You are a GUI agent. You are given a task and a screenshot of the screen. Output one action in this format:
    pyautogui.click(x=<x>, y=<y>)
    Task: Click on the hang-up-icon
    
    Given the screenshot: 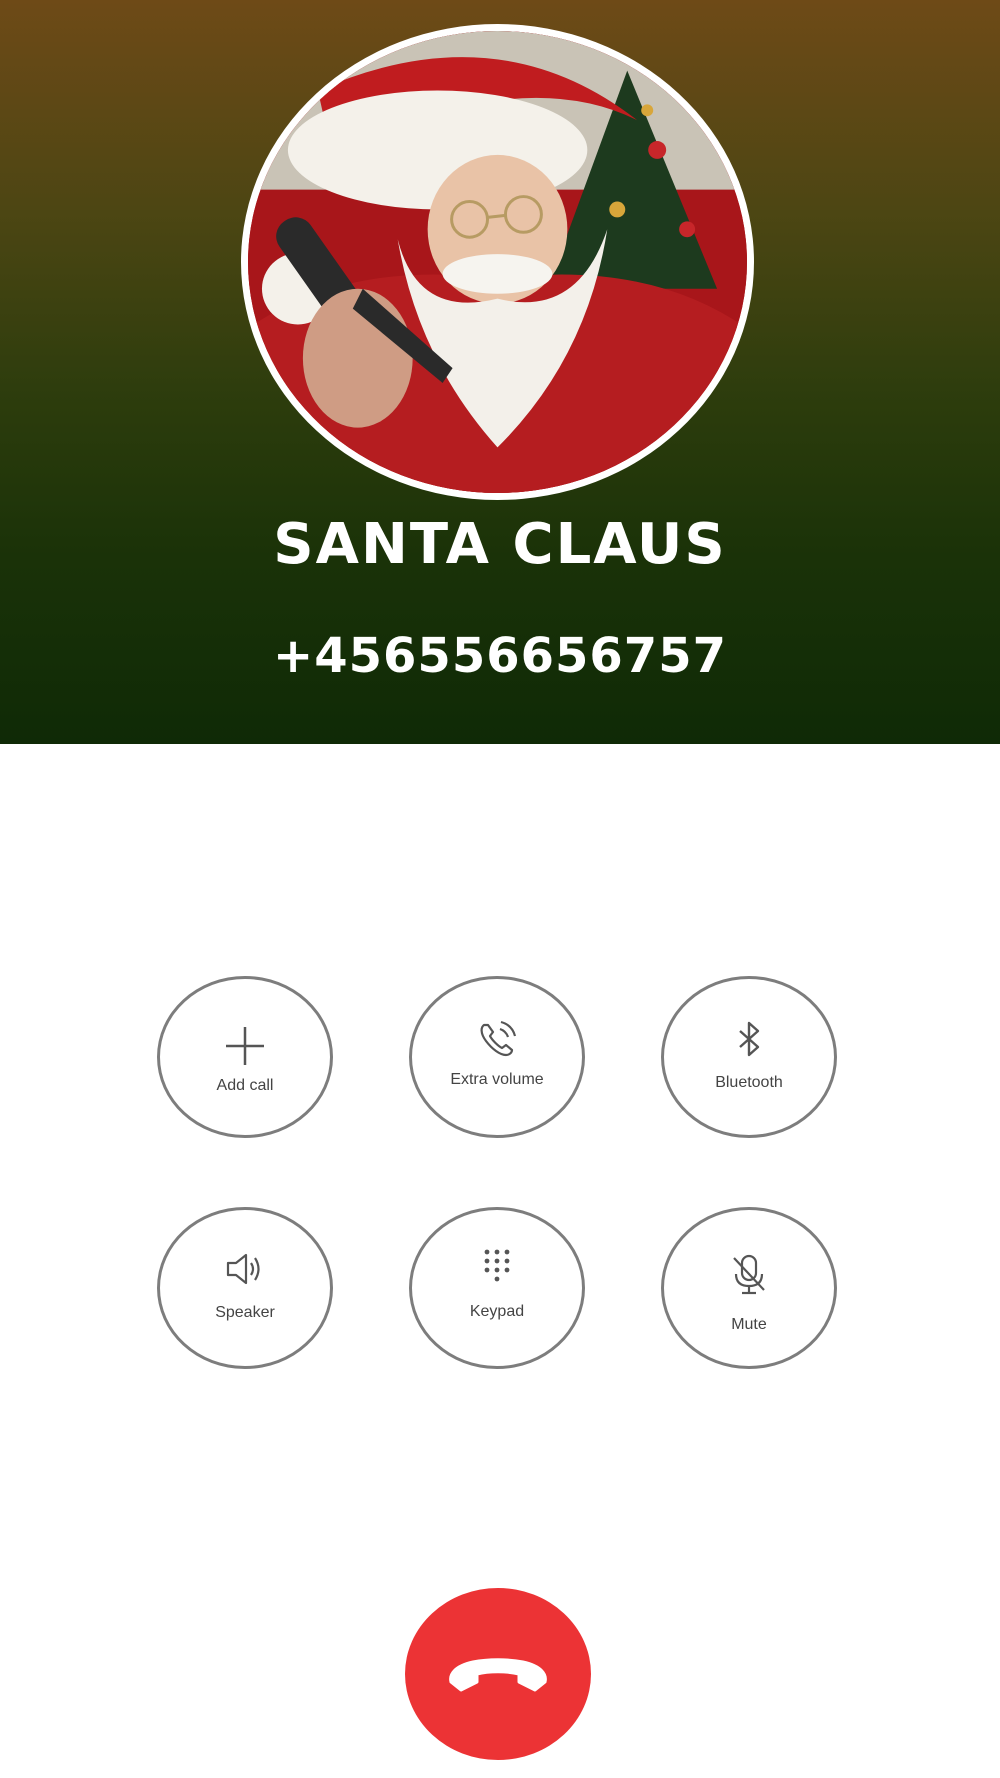 What is the action you would take?
    pyautogui.click(x=498, y=1675)
    